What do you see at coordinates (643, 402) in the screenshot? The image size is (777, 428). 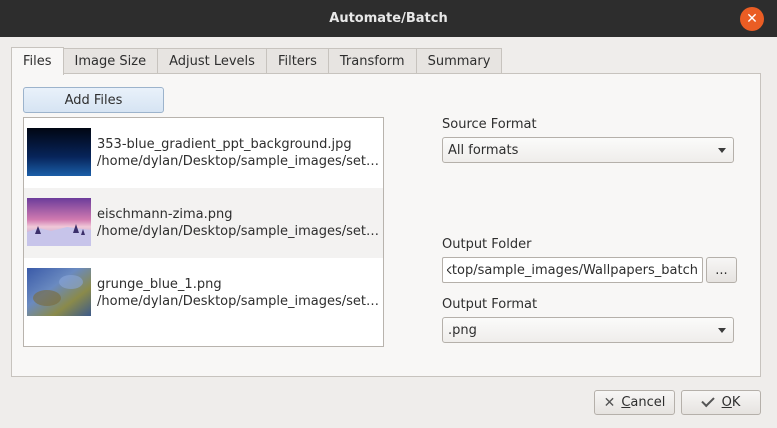 I see `cancel-label: Cancel` at bounding box center [643, 402].